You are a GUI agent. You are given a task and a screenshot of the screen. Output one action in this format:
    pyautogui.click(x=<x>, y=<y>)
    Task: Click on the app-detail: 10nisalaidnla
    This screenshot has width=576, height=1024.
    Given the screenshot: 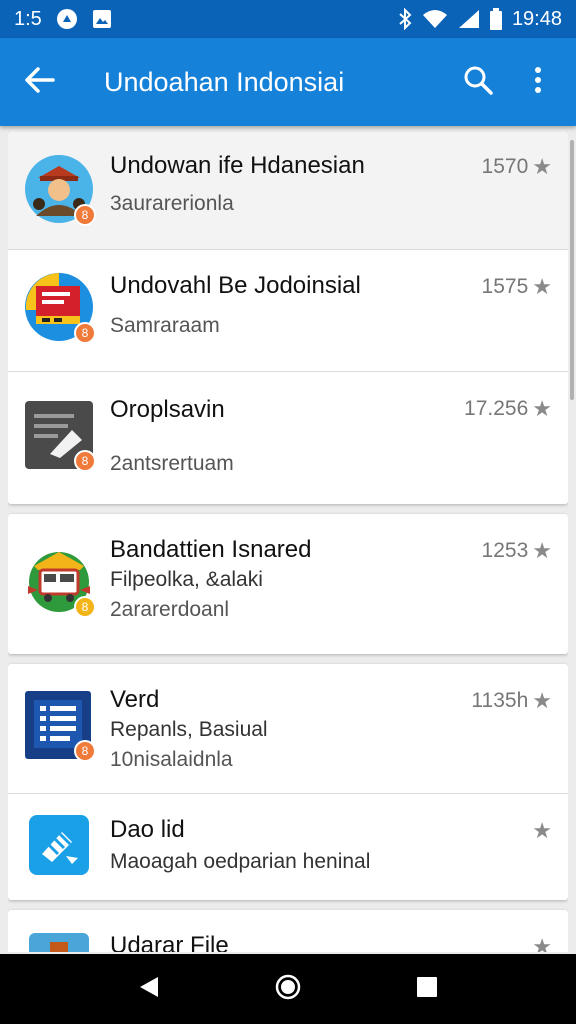 What is the action you would take?
    pyautogui.click(x=171, y=759)
    